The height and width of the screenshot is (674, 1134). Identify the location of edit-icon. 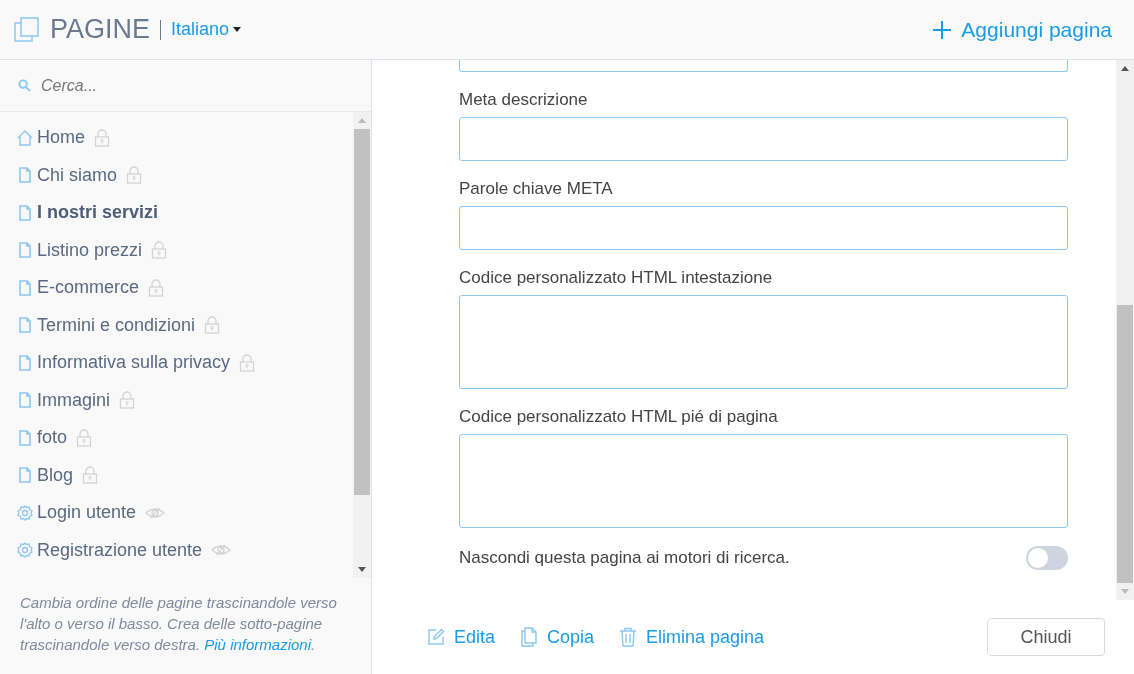
(436, 637).